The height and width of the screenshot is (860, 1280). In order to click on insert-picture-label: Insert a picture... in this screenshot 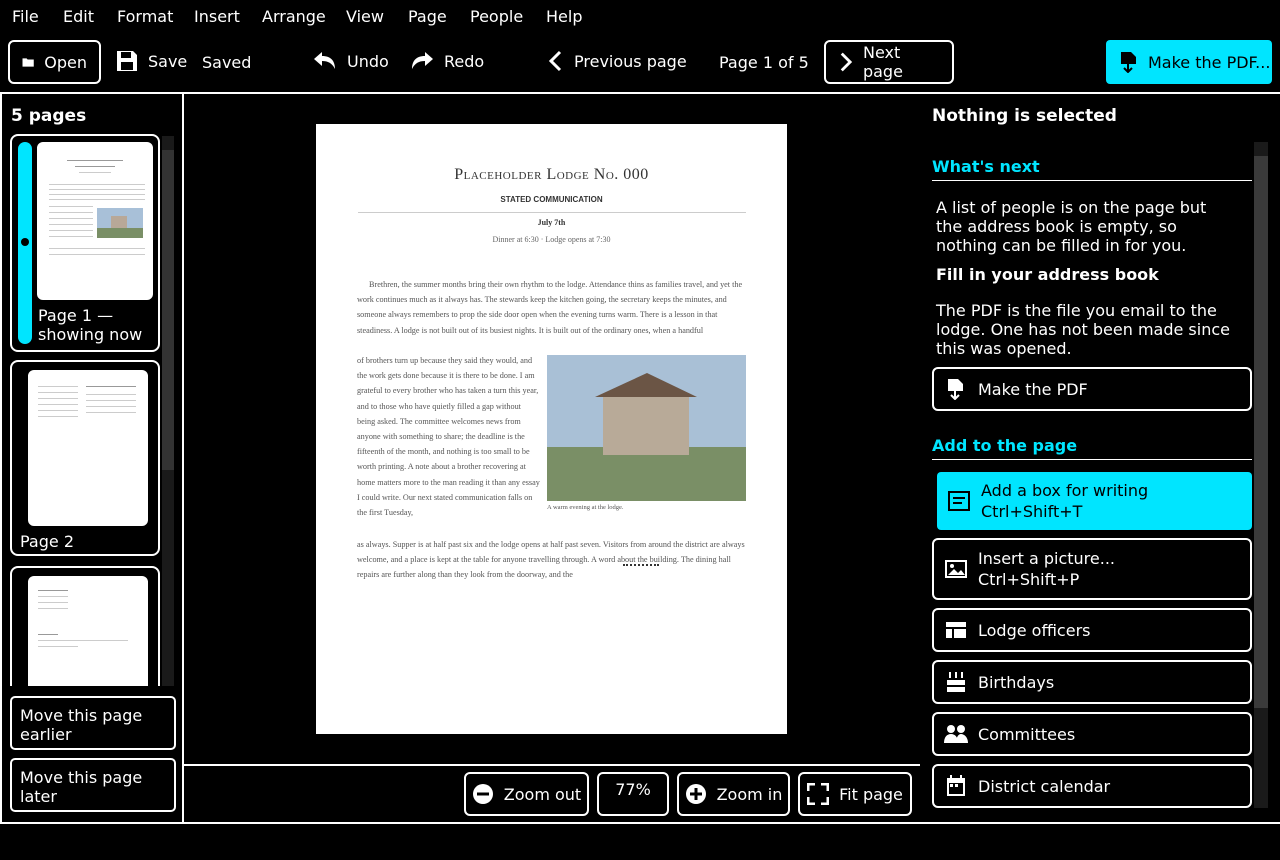, I will do `click(1047, 558)`.